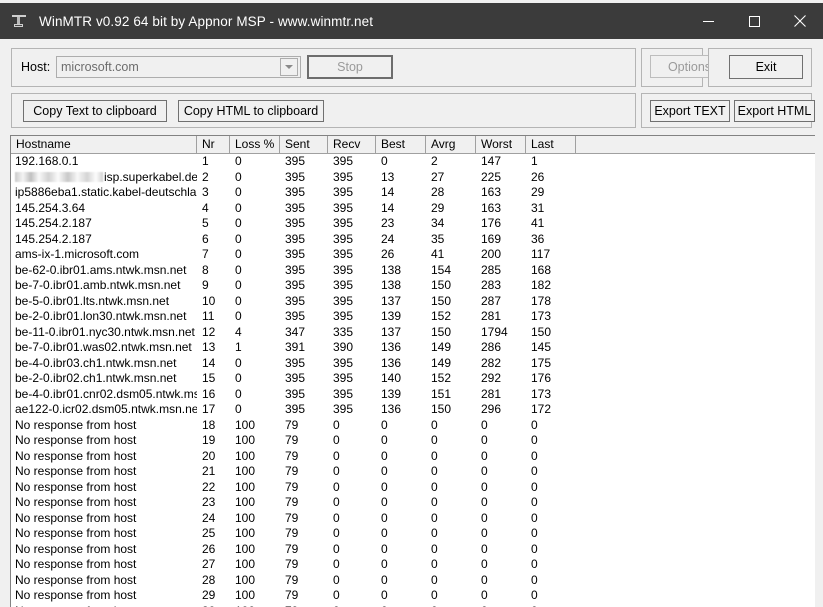  What do you see at coordinates (413, 441) in the screenshot?
I see `table-row: No response from host 19 100 79 0 0 0 0 0` at bounding box center [413, 441].